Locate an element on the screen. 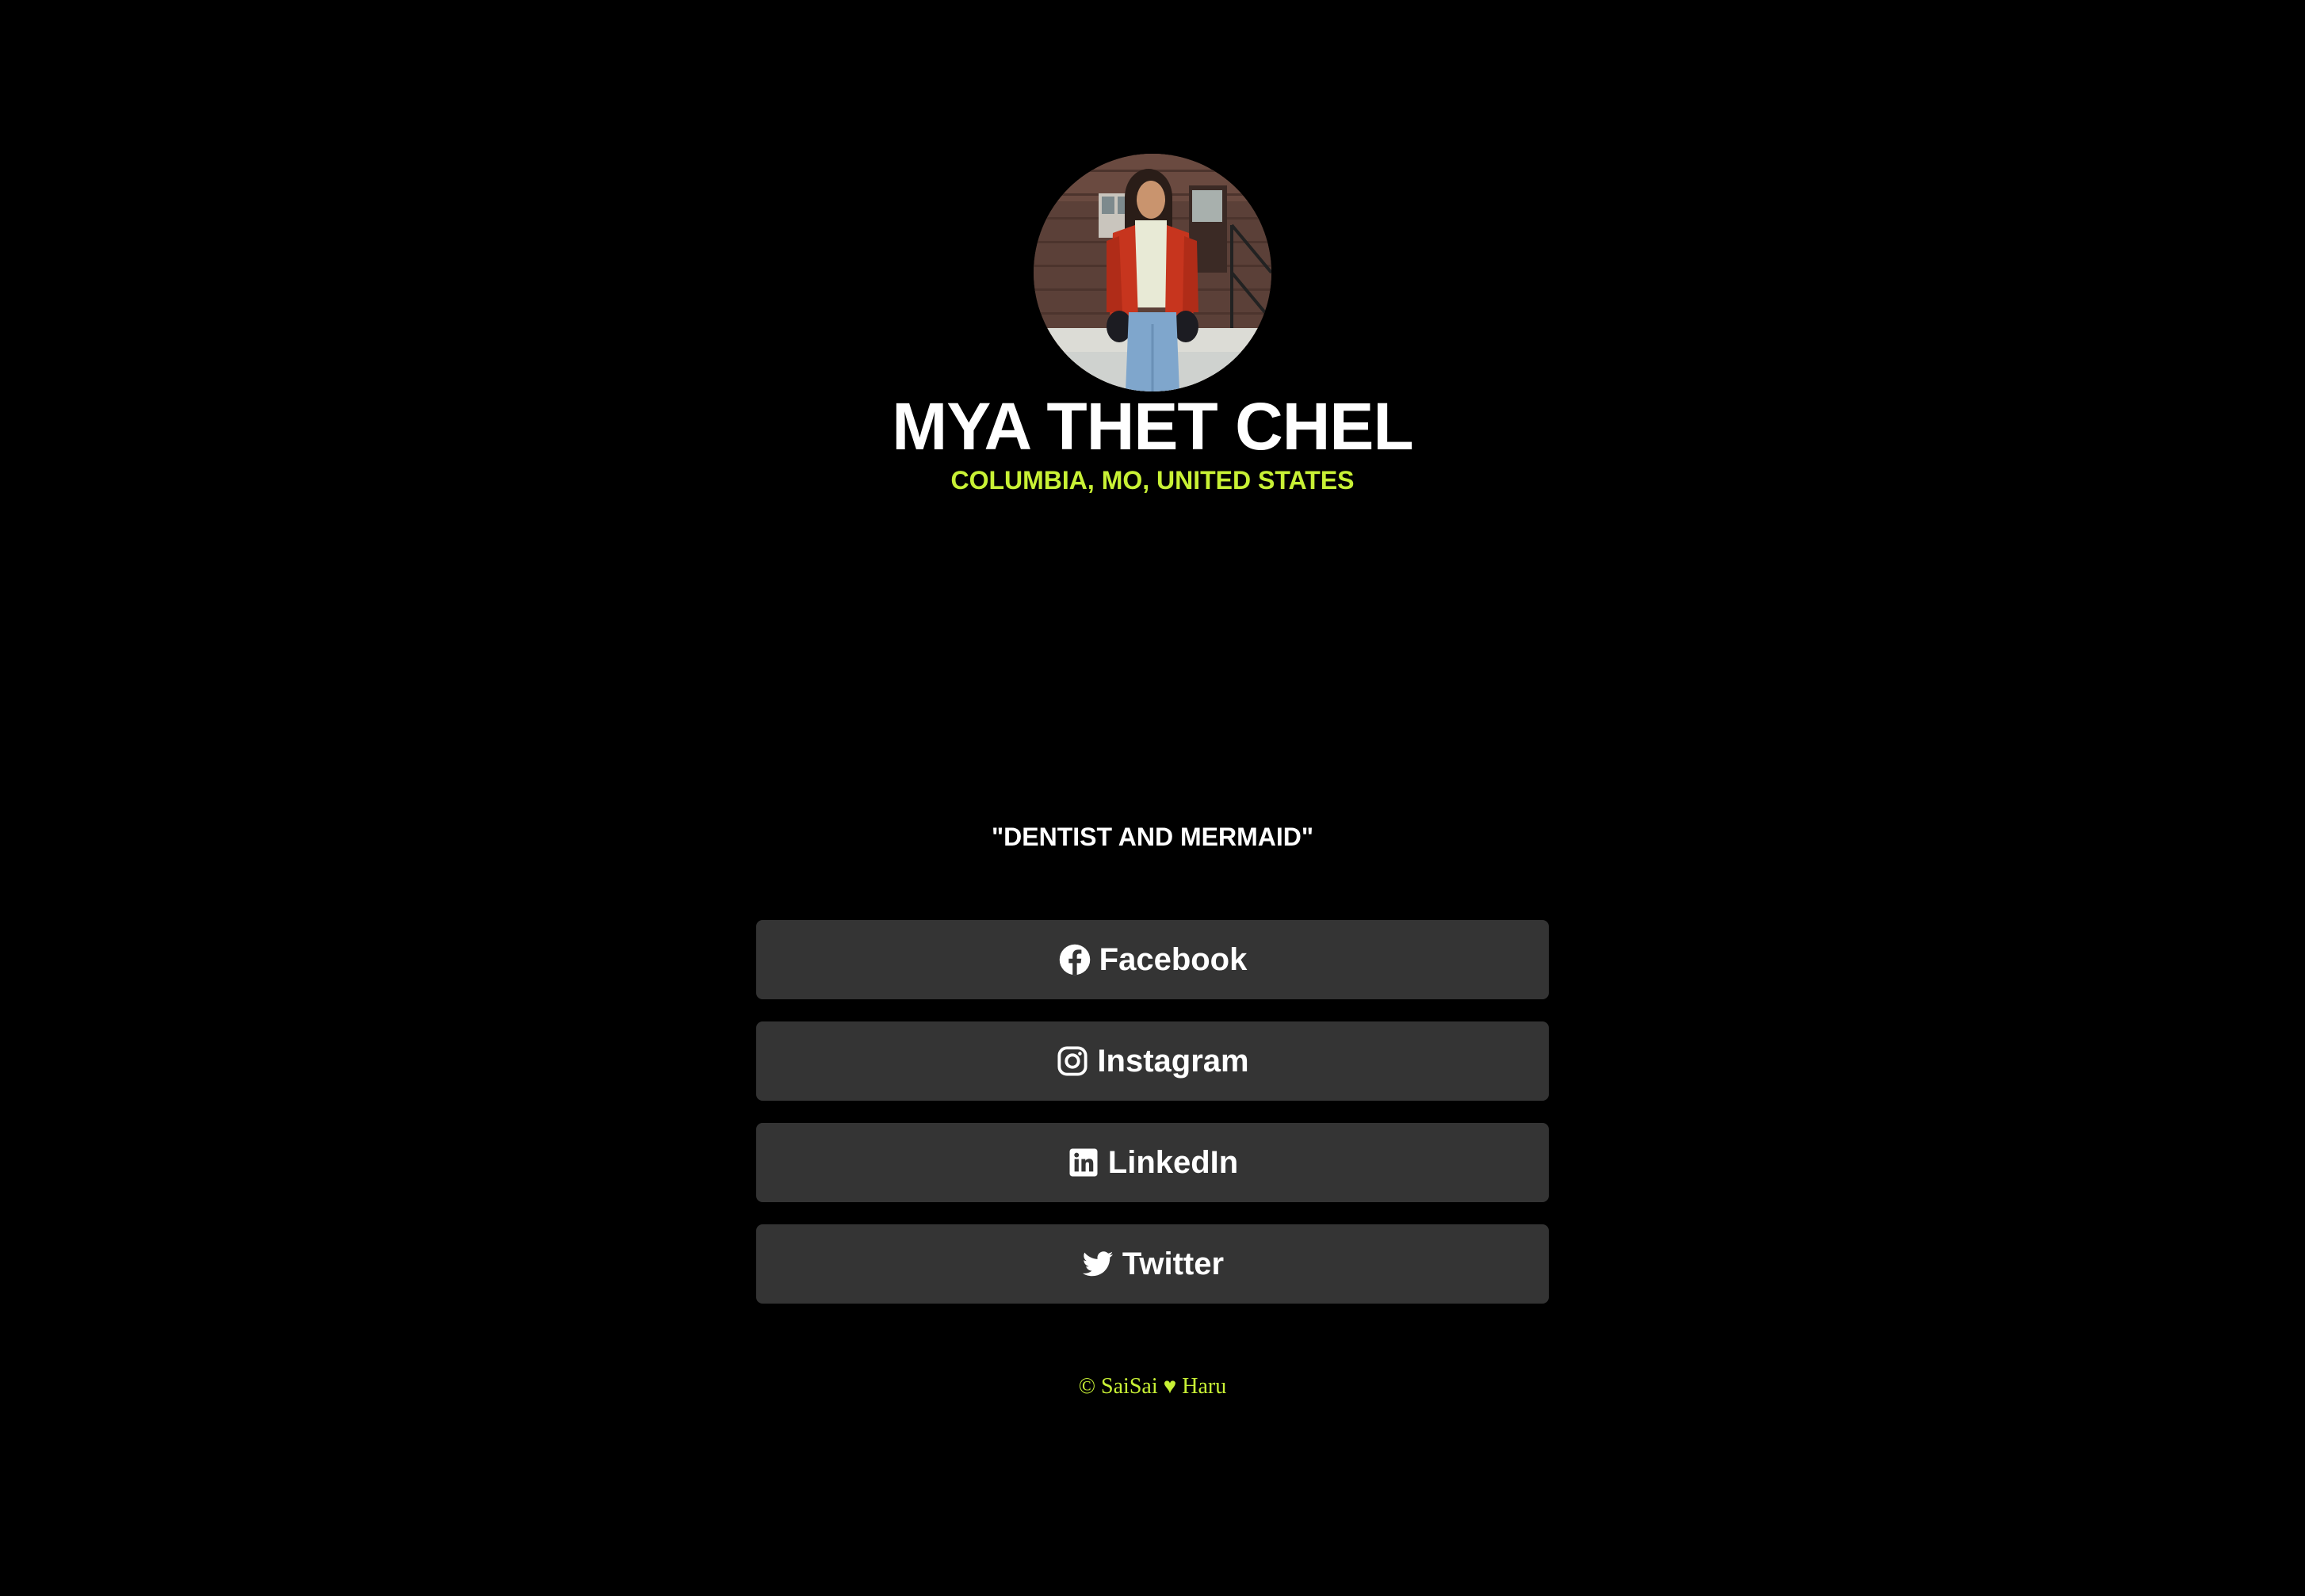 The width and height of the screenshot is (2305, 1596). twitter-icon is located at coordinates (1097, 1264).